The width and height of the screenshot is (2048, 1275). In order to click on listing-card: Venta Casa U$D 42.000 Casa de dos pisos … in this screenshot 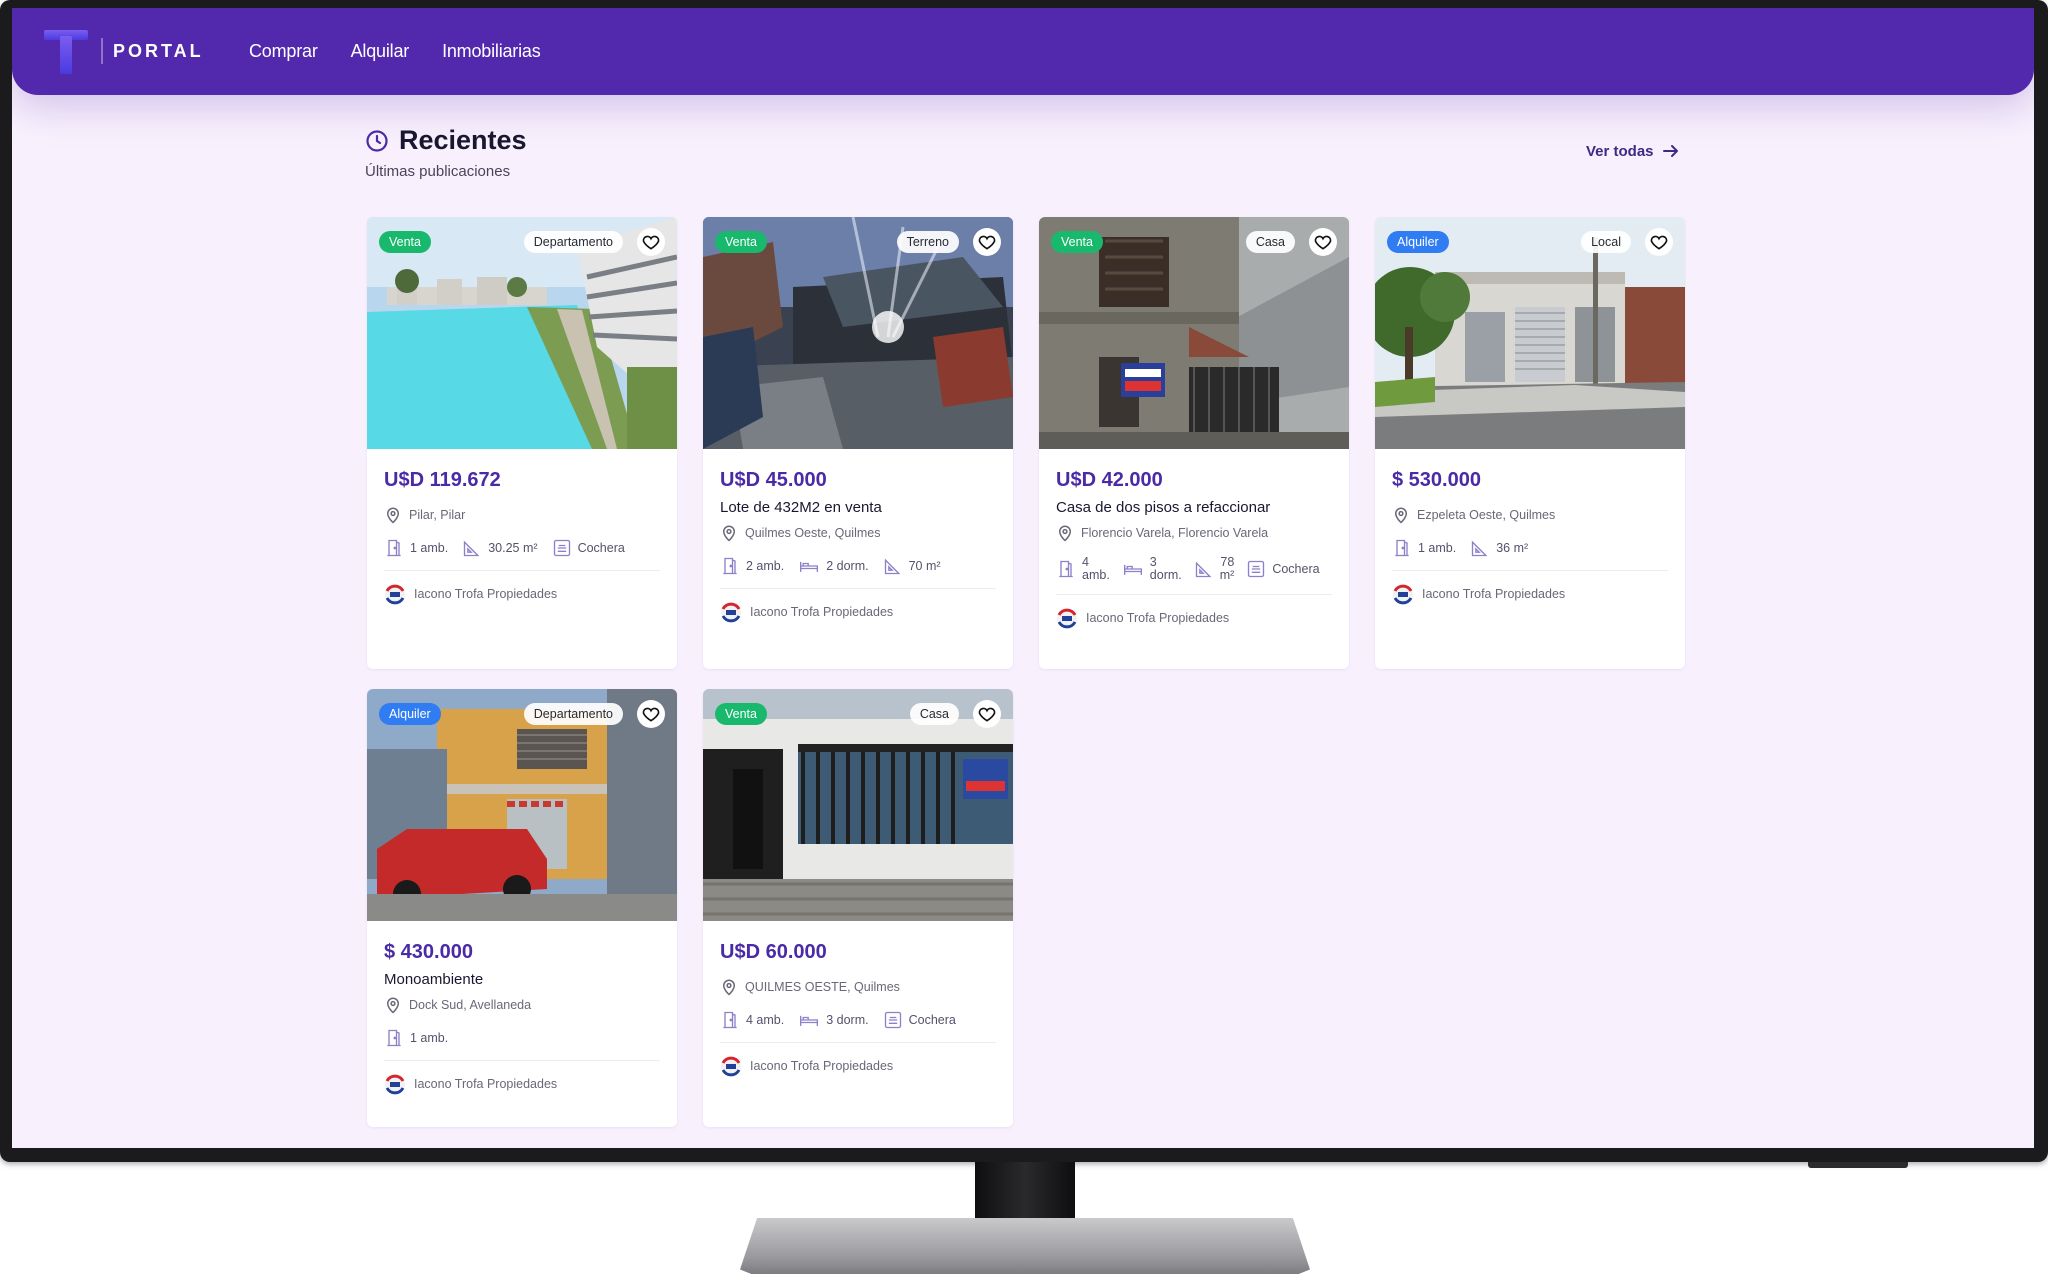, I will do `click(1194, 443)`.